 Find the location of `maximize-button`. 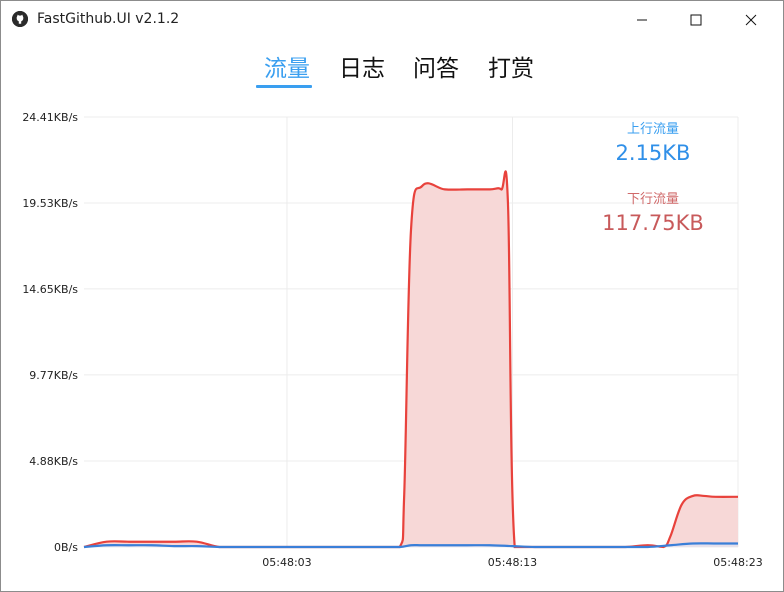

maximize-button is located at coordinates (696, 20).